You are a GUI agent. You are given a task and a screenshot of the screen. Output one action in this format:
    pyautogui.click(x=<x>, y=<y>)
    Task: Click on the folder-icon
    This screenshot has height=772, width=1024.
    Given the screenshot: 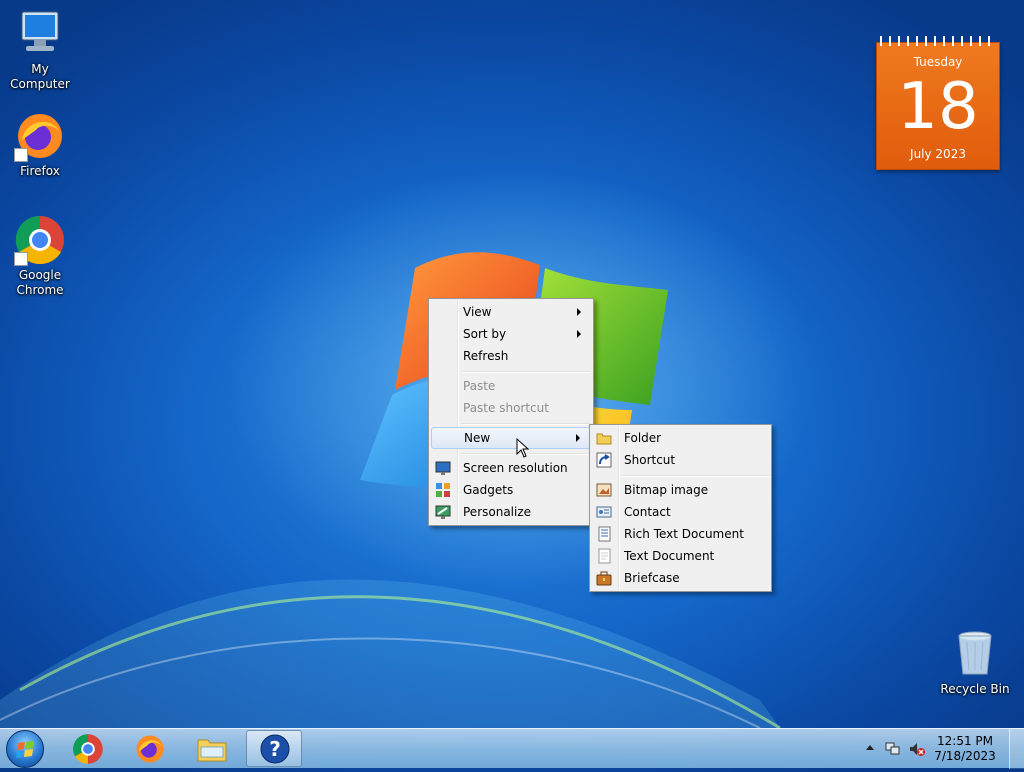 What is the action you would take?
    pyautogui.click(x=604, y=438)
    